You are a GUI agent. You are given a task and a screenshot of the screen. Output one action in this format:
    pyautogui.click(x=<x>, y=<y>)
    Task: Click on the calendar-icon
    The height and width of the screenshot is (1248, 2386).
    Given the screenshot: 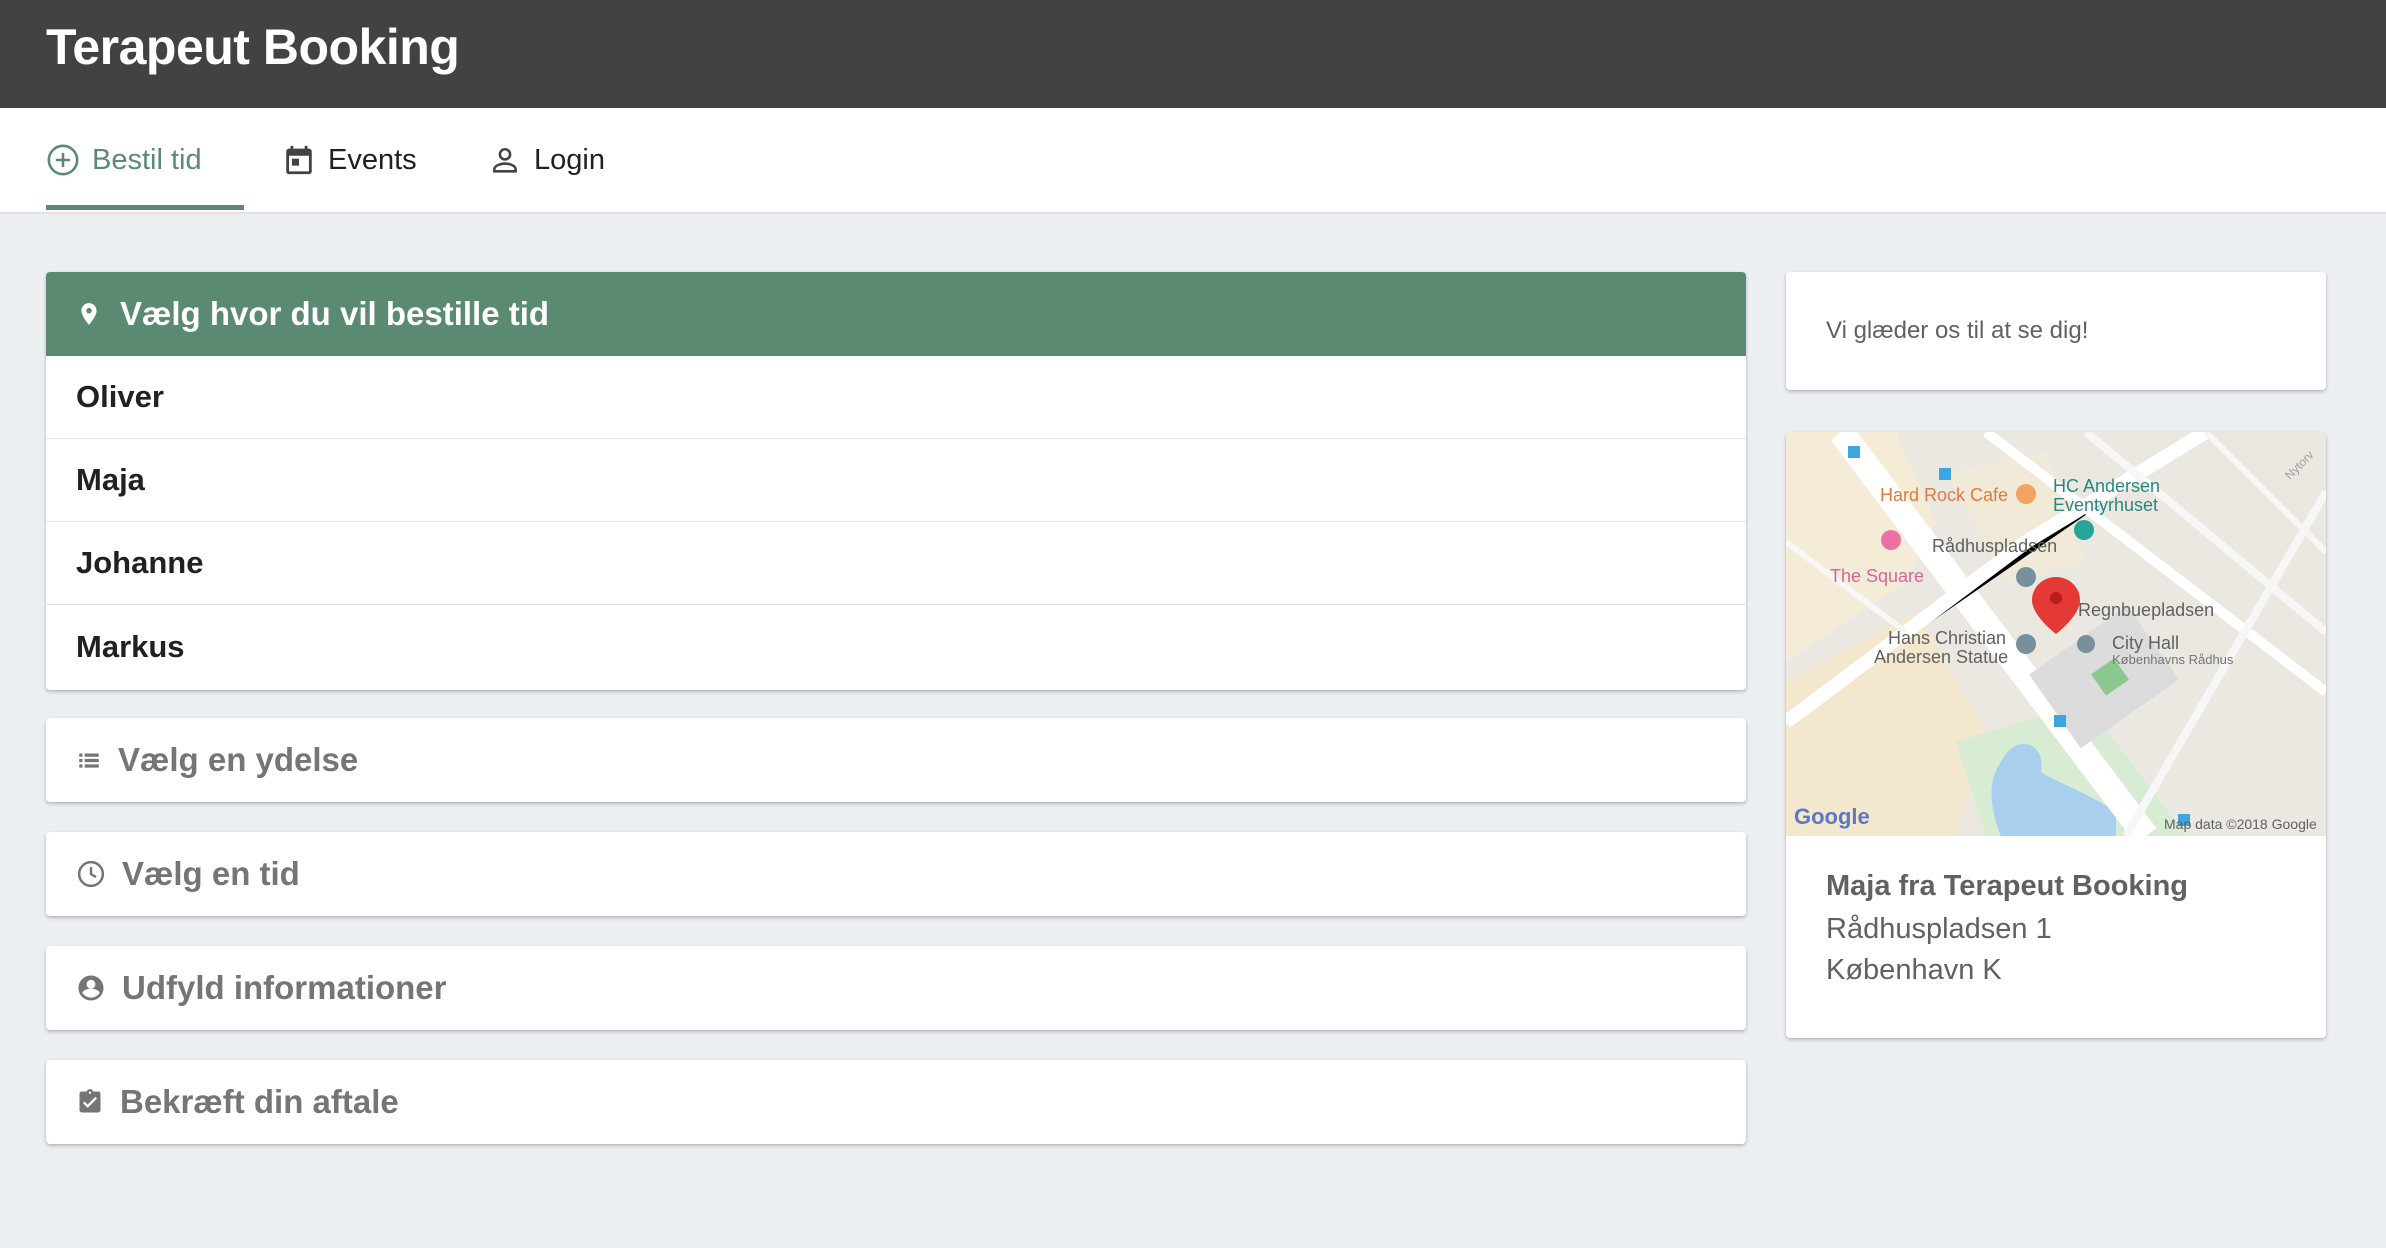 What is the action you would take?
    pyautogui.click(x=299, y=160)
    